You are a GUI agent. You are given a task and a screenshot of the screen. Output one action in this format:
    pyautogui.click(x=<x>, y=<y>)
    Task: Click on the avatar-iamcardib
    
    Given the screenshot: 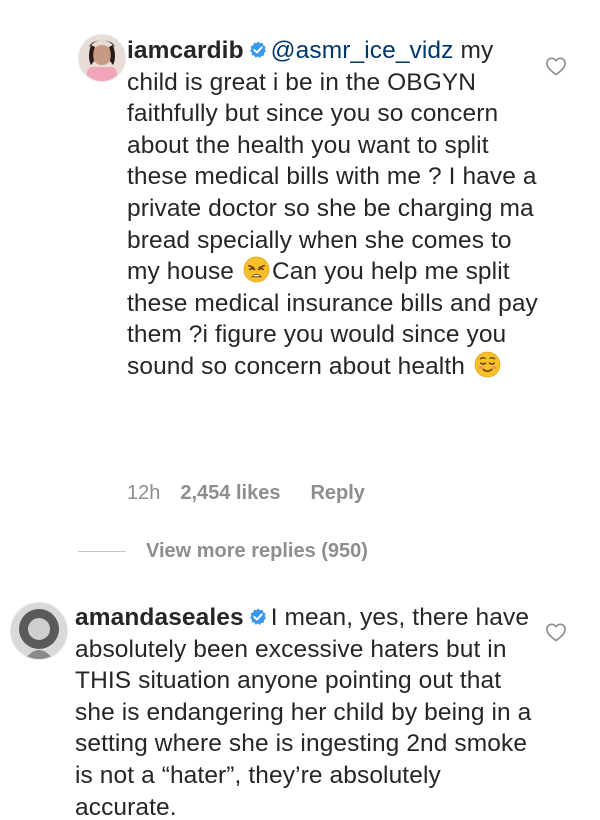 What is the action you would take?
    pyautogui.click(x=102, y=58)
    